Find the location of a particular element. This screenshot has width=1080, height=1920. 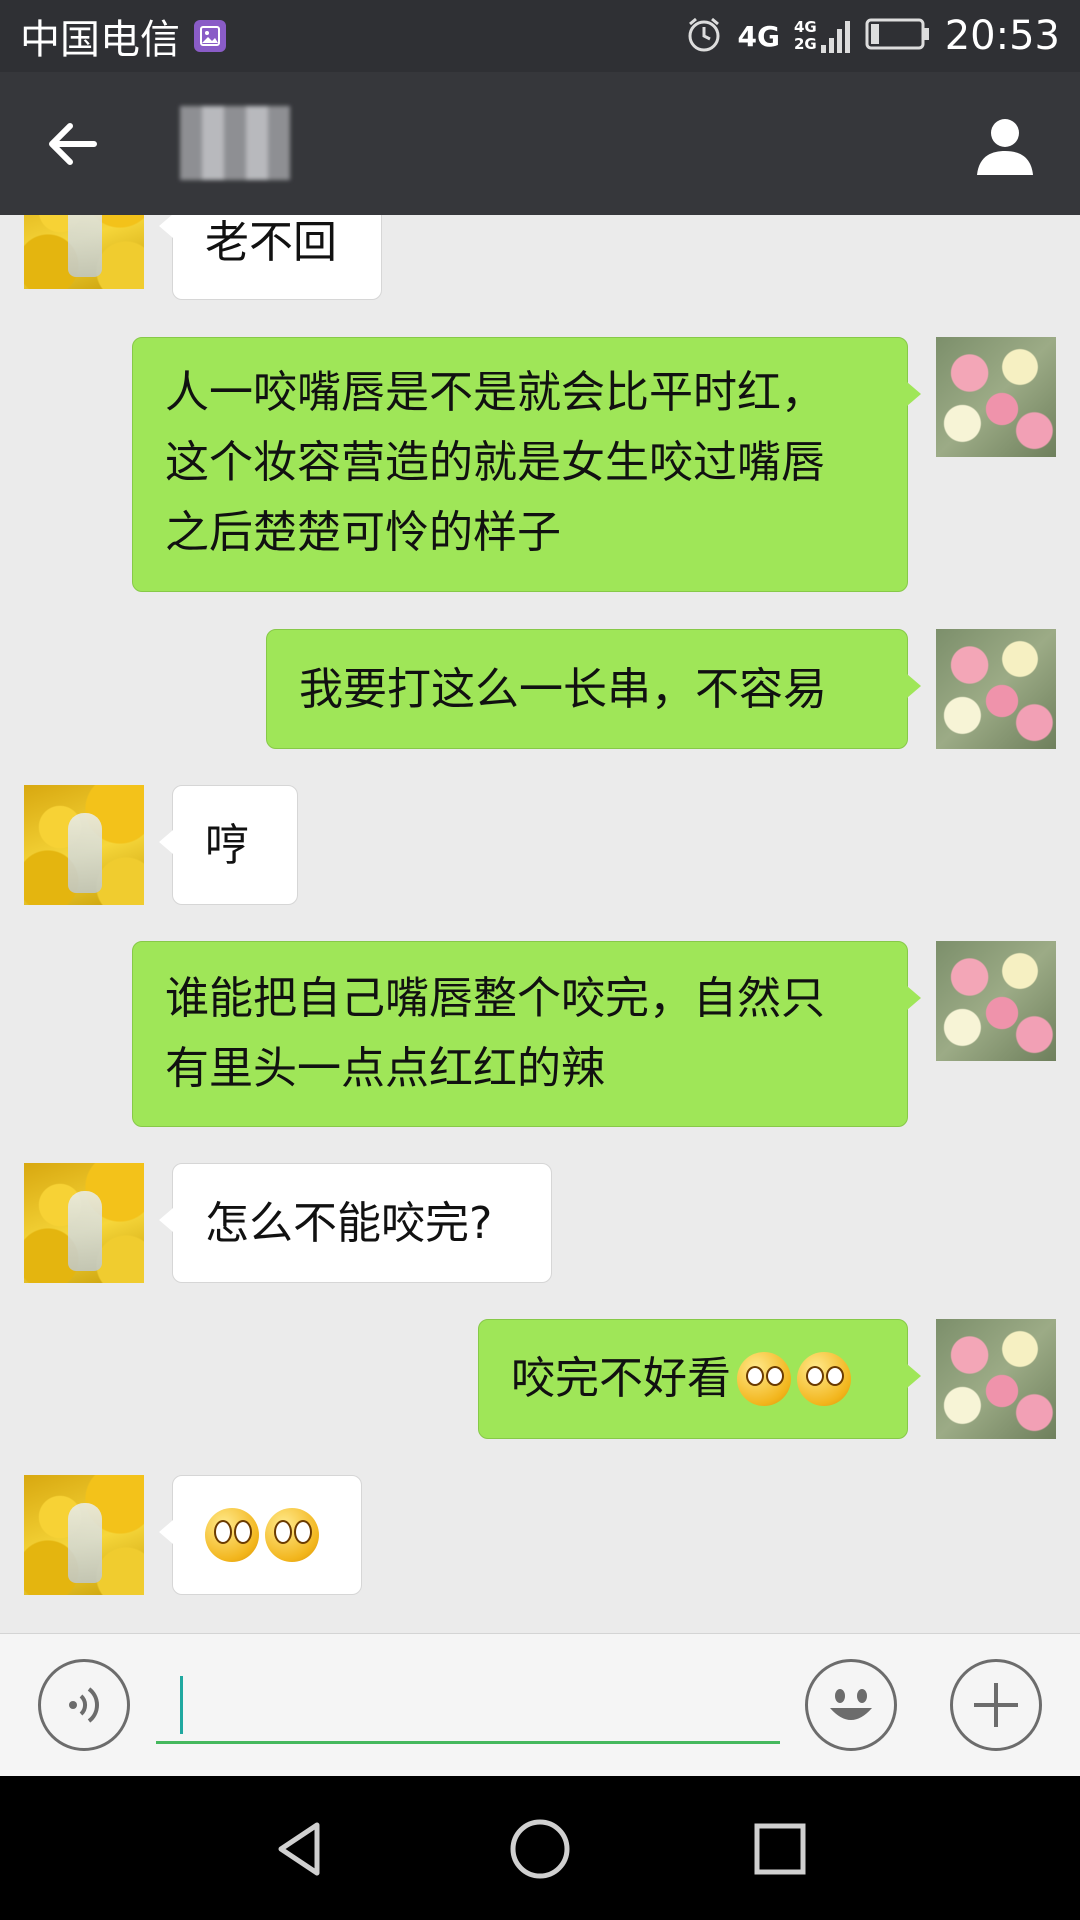

battery-icon is located at coordinates (898, 36).